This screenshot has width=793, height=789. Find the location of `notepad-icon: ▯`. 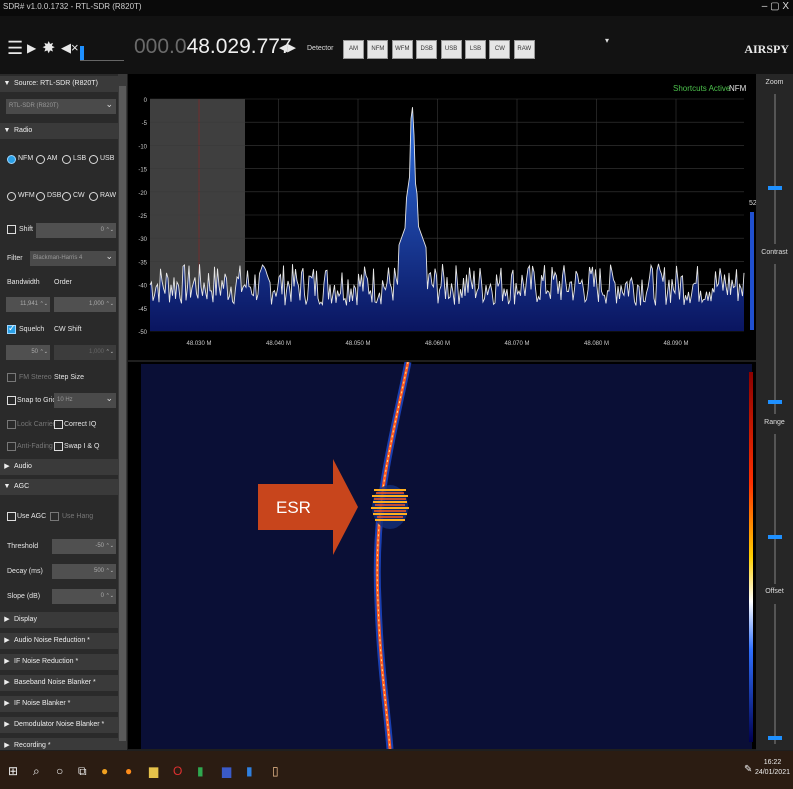

notepad-icon: ▯ is located at coordinates (275, 771).